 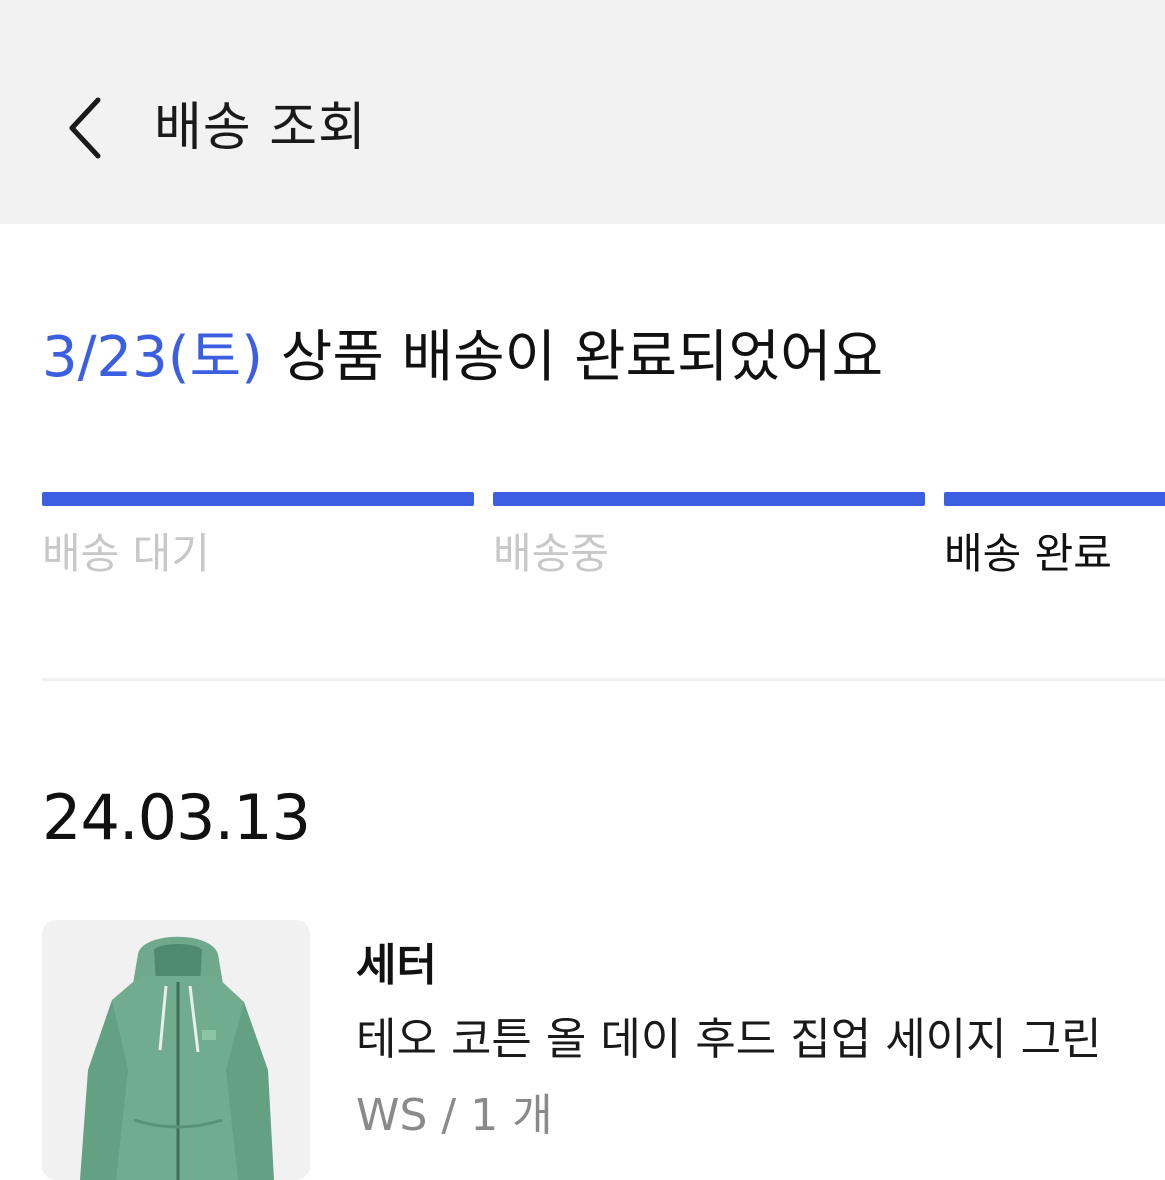 What do you see at coordinates (454, 1115) in the screenshot?
I see `product-option: WS / 1 개` at bounding box center [454, 1115].